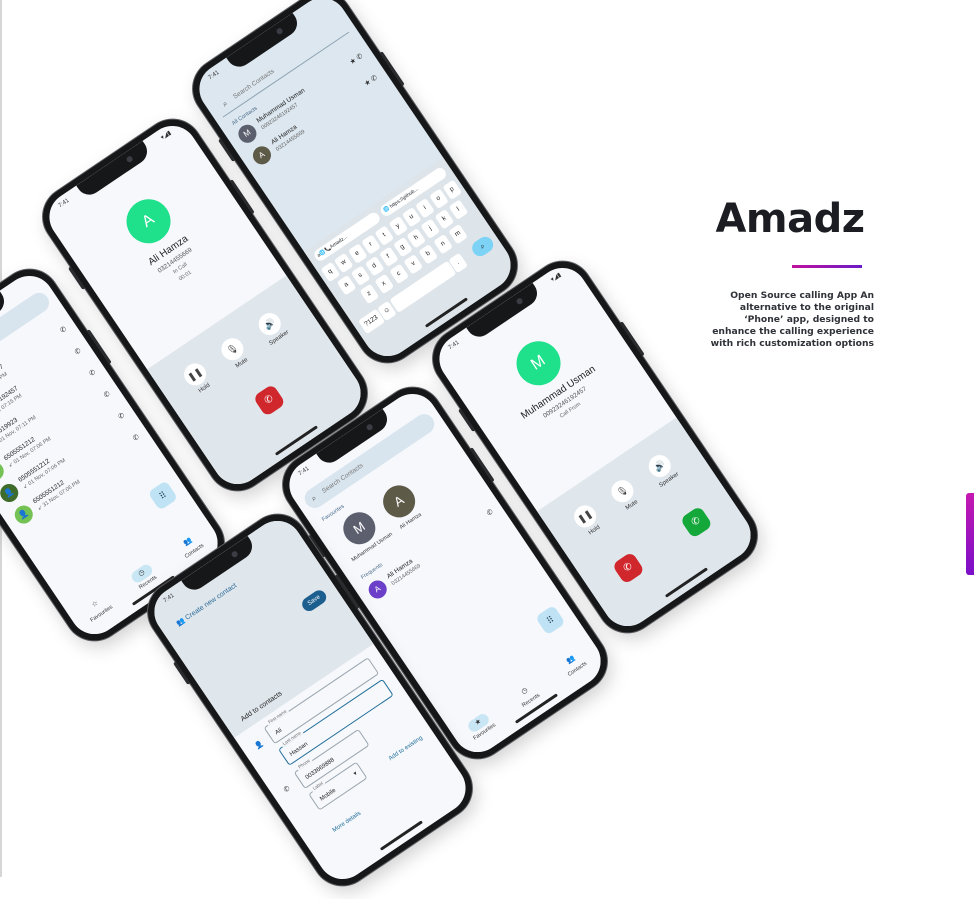 The height and width of the screenshot is (899, 974). I want to click on key: f, so click(388, 257).